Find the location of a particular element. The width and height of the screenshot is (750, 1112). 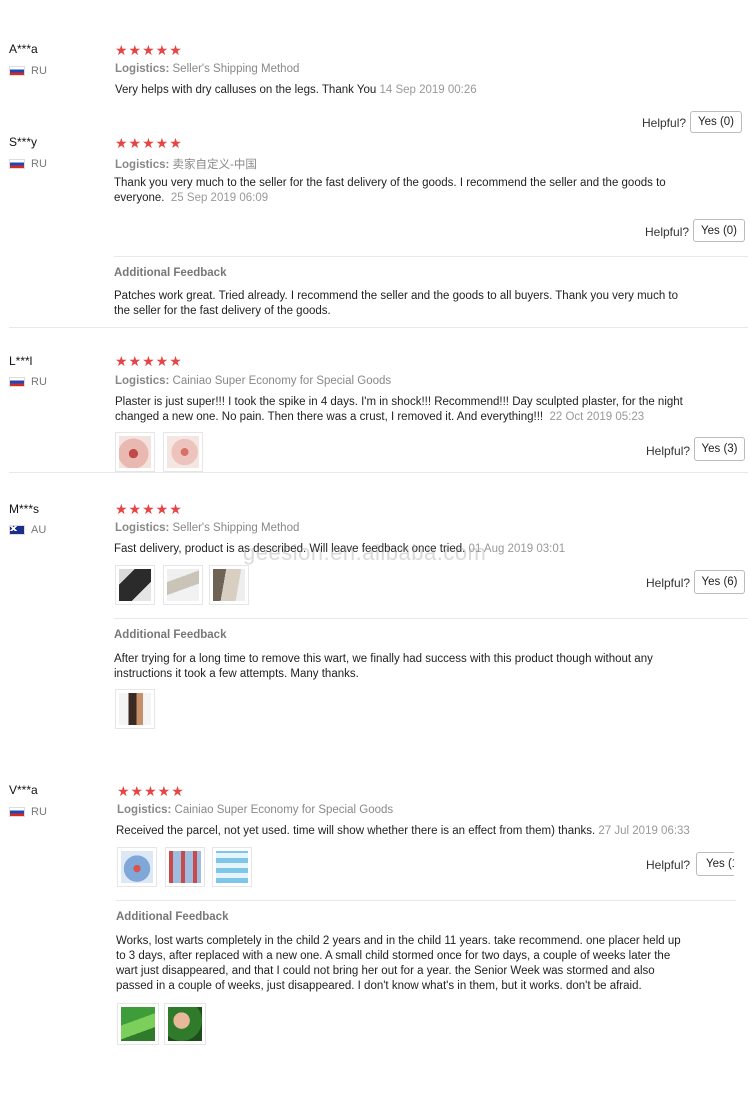

australia-flag-icon is located at coordinates (17, 530).